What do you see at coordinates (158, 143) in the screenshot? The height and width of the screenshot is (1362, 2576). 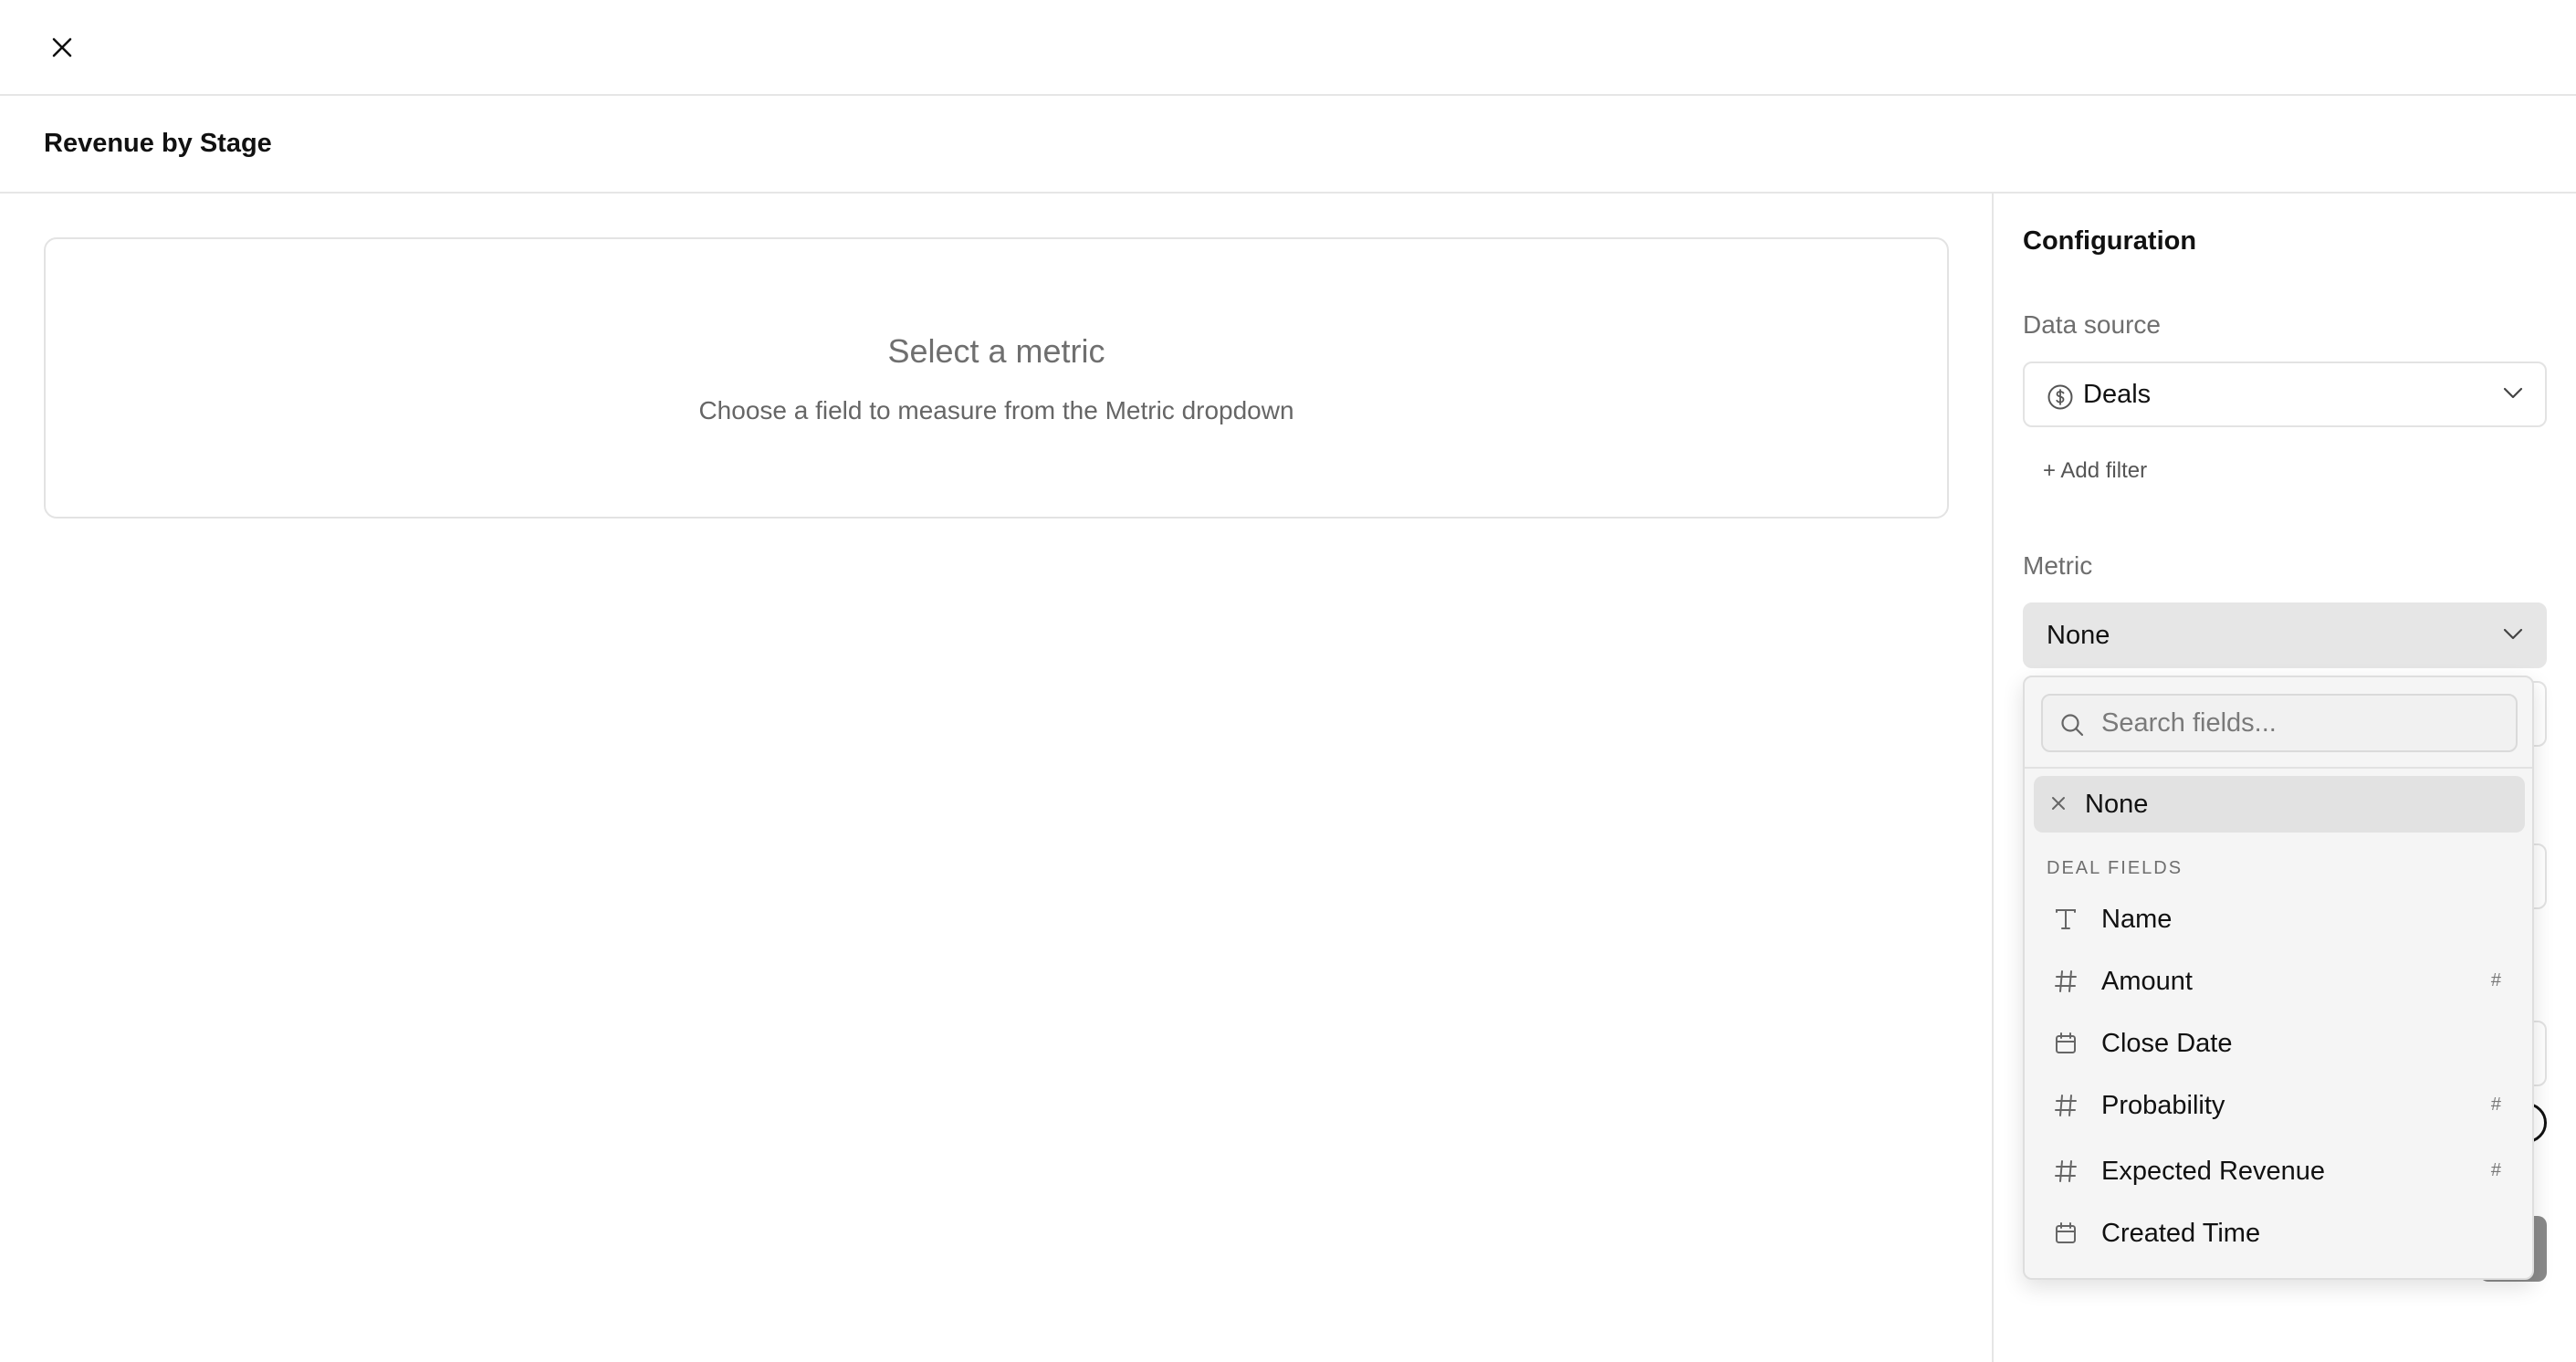 I see `page-title: Revenue by Stage` at bounding box center [158, 143].